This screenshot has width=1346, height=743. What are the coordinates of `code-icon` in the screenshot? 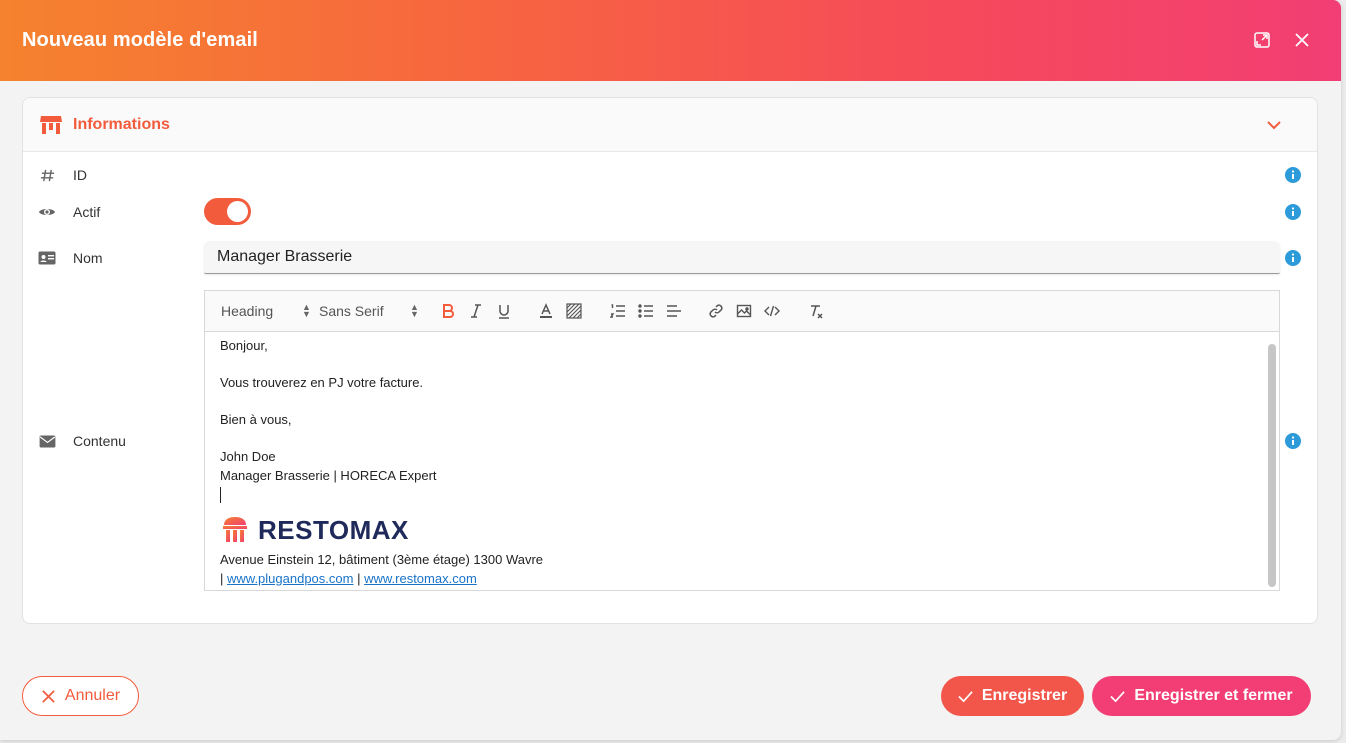 It's located at (772, 311).